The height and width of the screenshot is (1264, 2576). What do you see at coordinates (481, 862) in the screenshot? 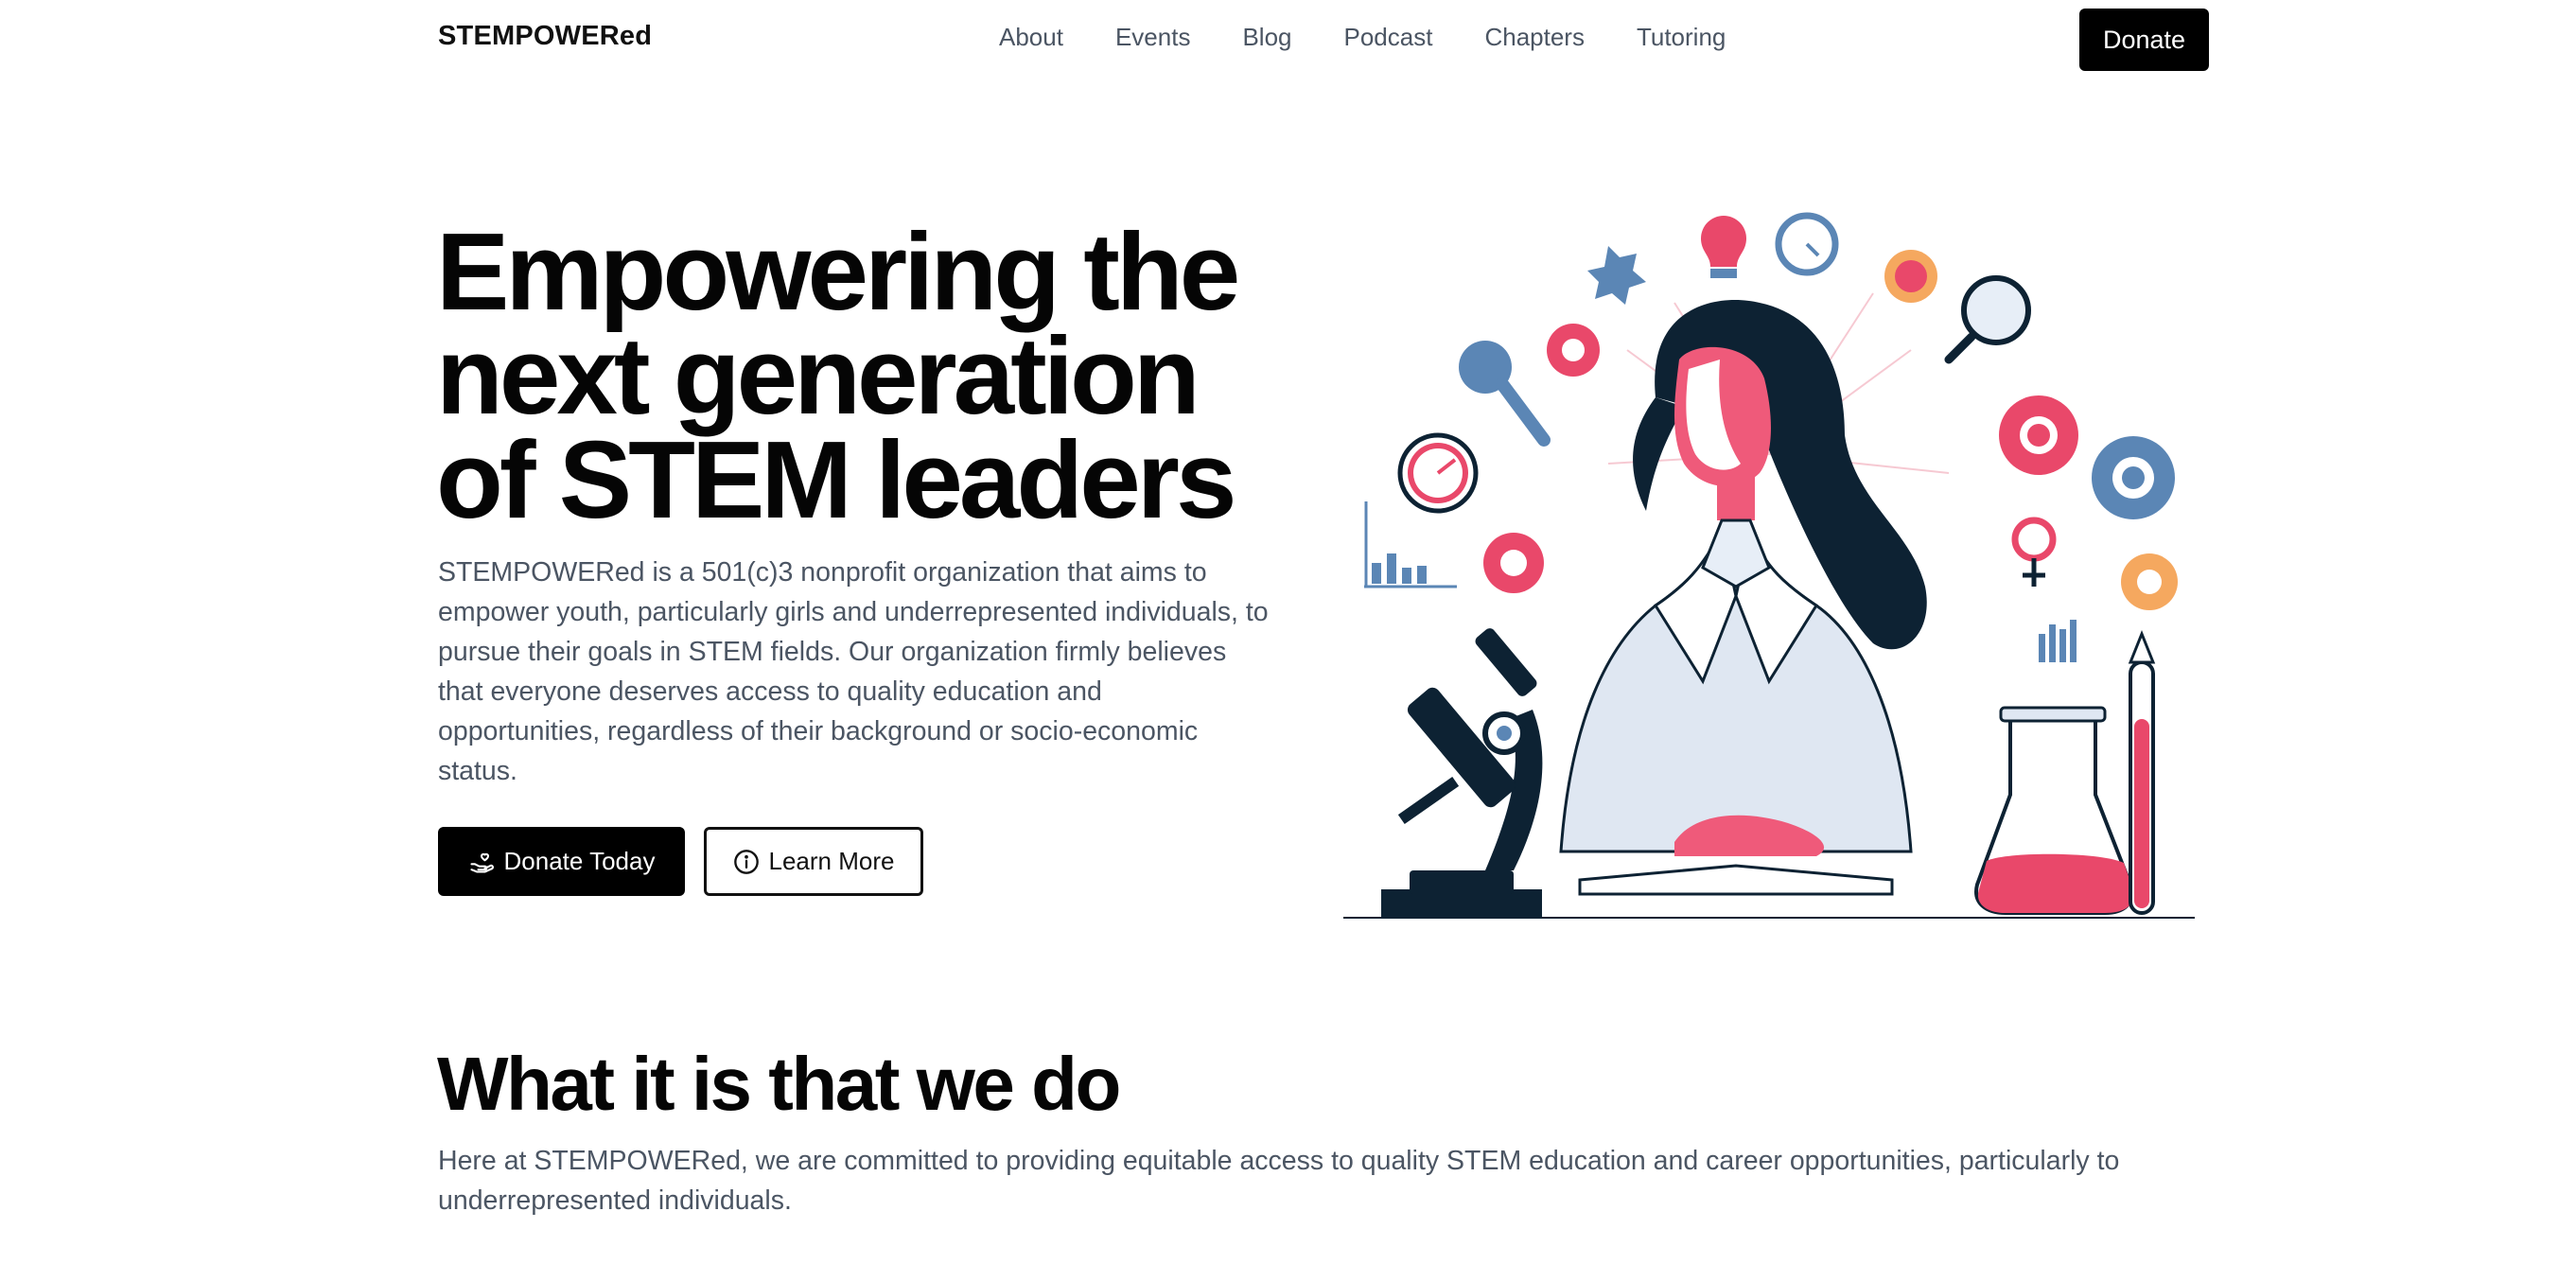
I see `hand-heart-icon` at bounding box center [481, 862].